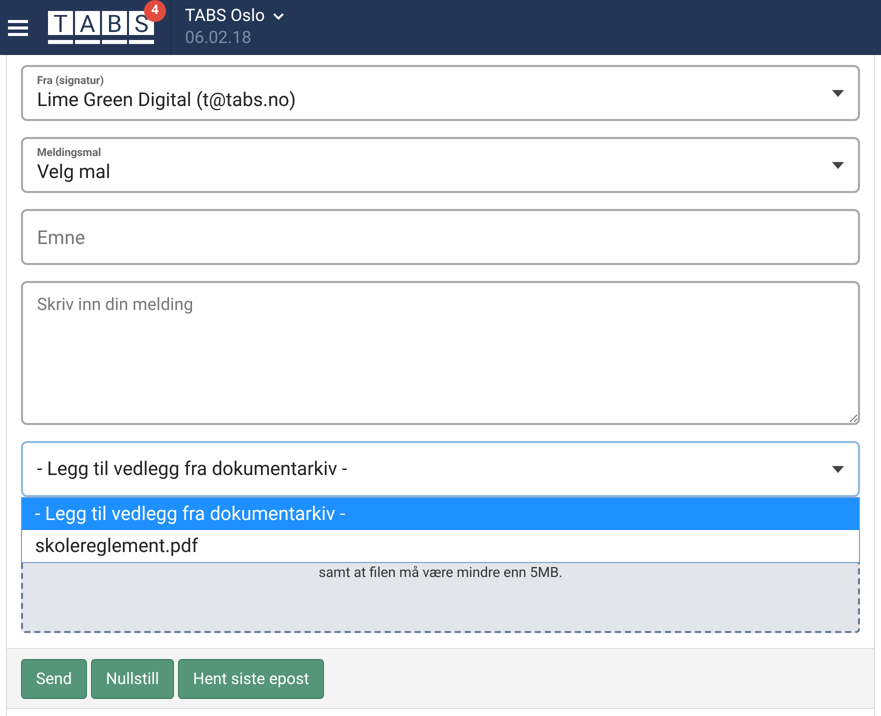 The height and width of the screenshot is (716, 881). Describe the element at coordinates (132, 678) in the screenshot. I see `action-button: Nullstill` at that location.